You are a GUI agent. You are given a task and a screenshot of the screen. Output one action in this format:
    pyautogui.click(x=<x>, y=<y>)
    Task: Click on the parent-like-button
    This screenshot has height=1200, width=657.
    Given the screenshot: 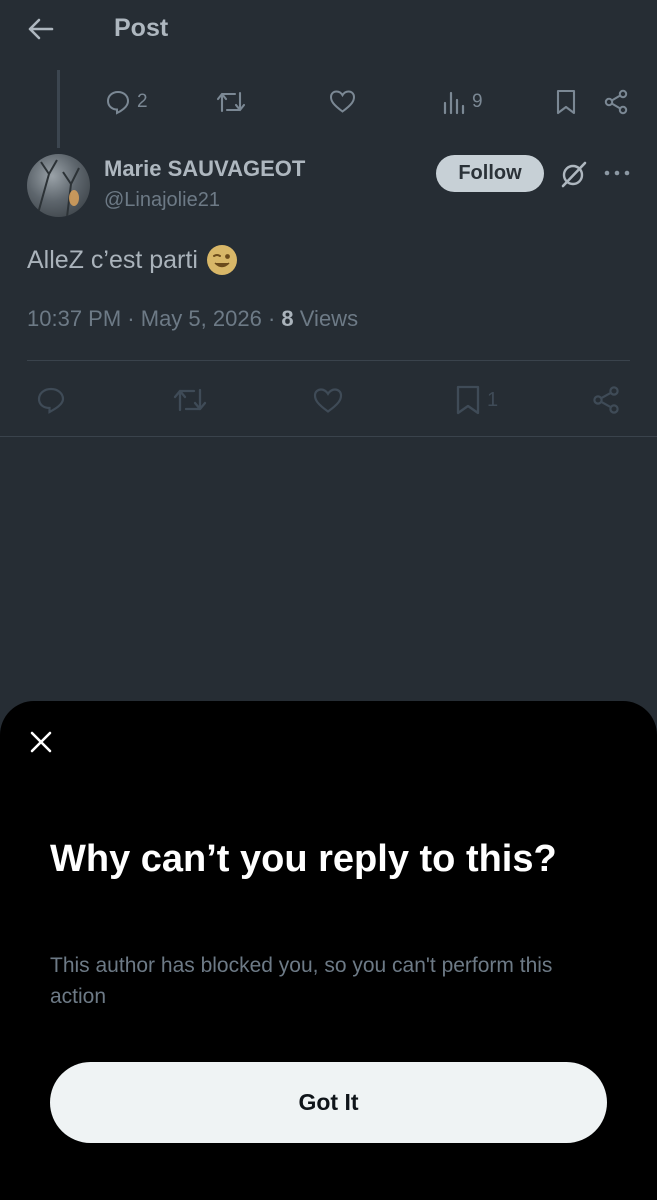 What is the action you would take?
    pyautogui.click(x=342, y=101)
    